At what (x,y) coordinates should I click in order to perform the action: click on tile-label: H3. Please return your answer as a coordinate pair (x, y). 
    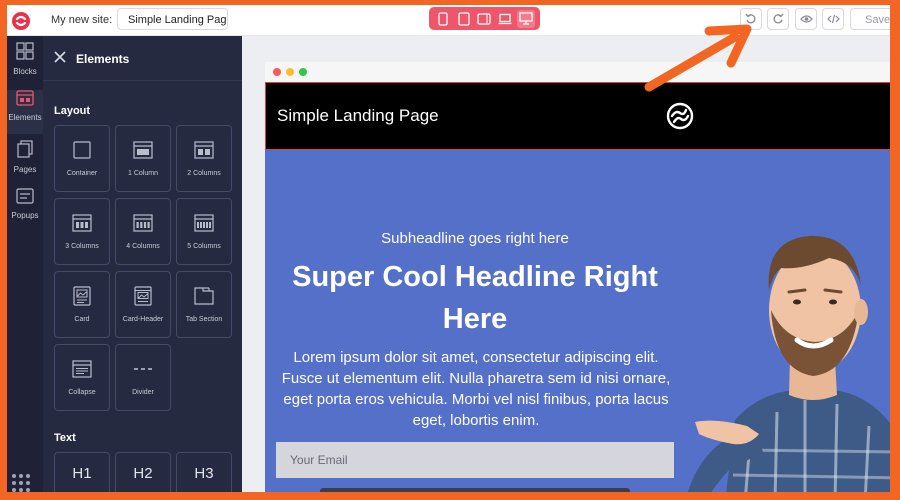
    Looking at the image, I should click on (204, 473).